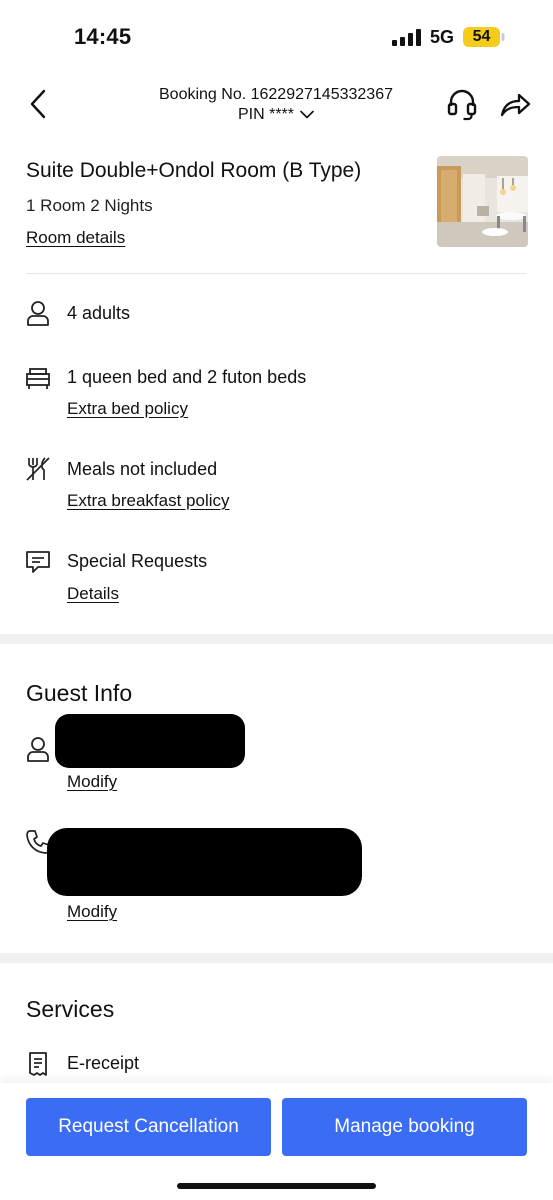 Image resolution: width=553 pixels, height=1200 pixels. Describe the element at coordinates (89, 205) in the screenshot. I see `room-summary: 1 Room 2 Nights` at that location.